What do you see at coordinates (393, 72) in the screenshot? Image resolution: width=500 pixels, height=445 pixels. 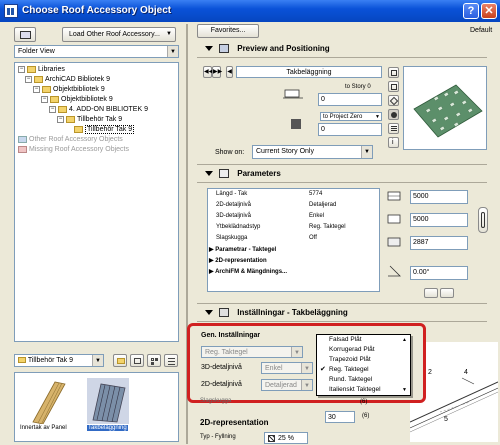 I see `view-plan-button` at bounding box center [393, 72].